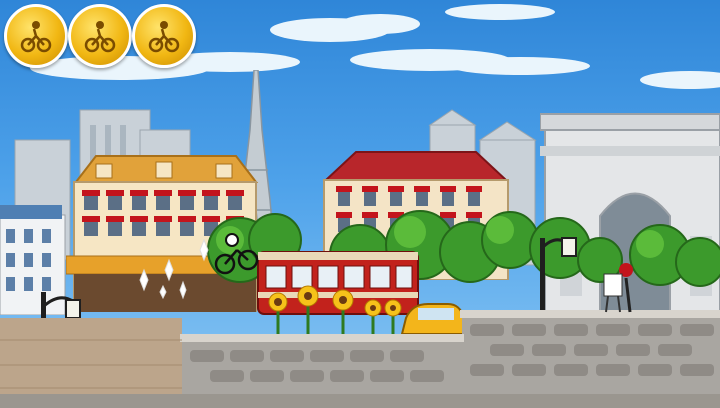 Image resolution: width=720 pixels, height=408 pixels. What do you see at coordinates (199, 266) in the screenshot?
I see `bike-rider-player` at bounding box center [199, 266].